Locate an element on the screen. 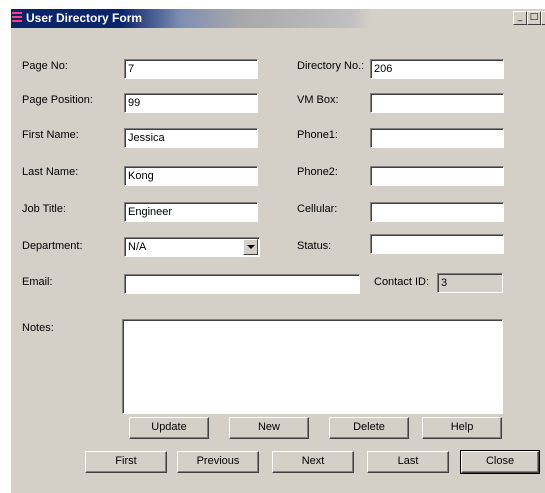  email-label: Email: is located at coordinates (37, 282).